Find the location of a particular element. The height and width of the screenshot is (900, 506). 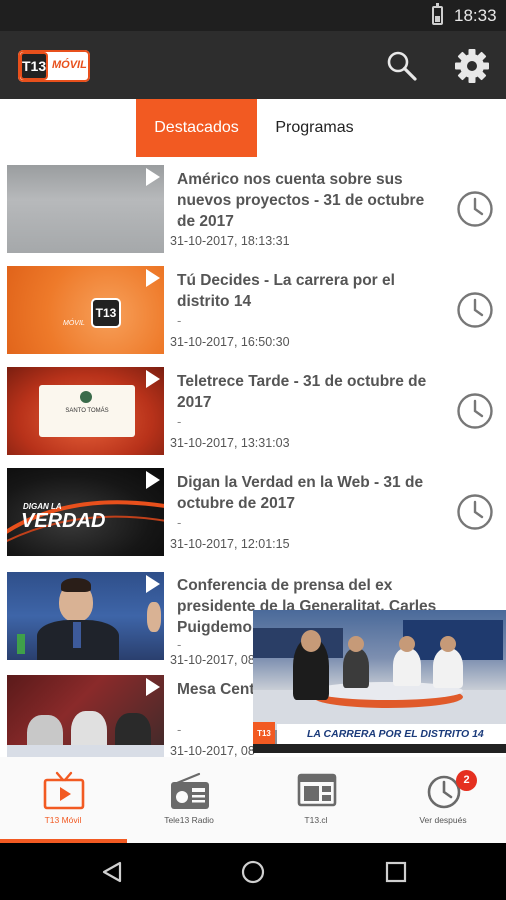

video-thumbnail: T13 MÓVIL is located at coordinates (85, 310).